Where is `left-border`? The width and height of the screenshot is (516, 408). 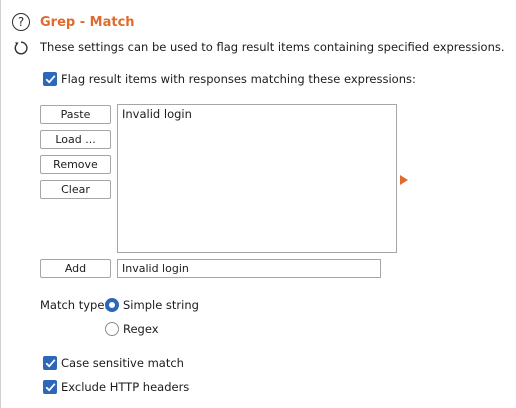 left-border is located at coordinates (0, 204).